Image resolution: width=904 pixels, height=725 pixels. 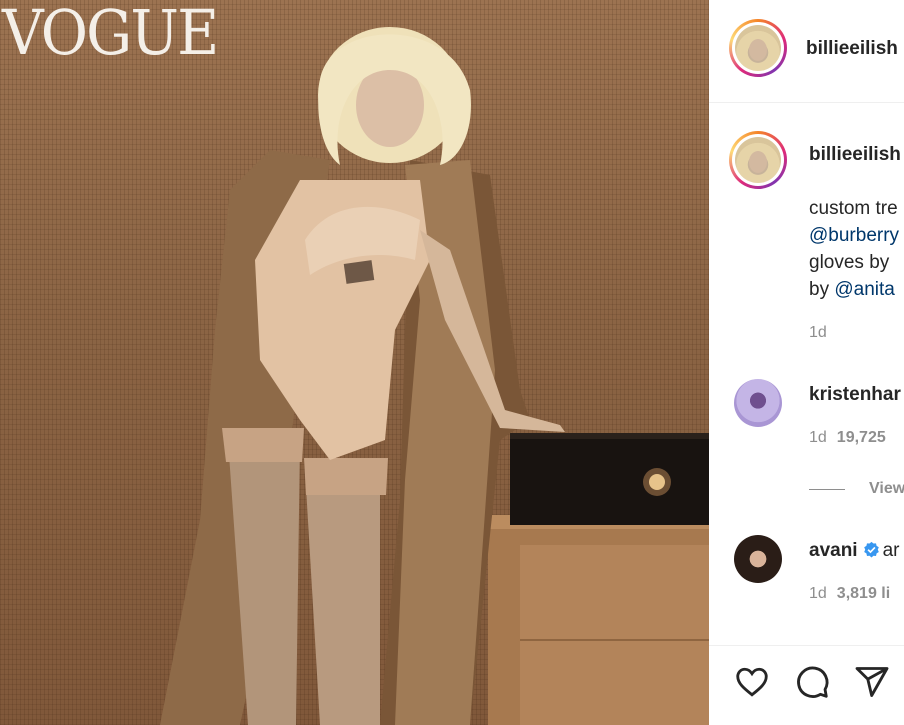 What do you see at coordinates (806, 102) in the screenshot?
I see `header-divider` at bounding box center [806, 102].